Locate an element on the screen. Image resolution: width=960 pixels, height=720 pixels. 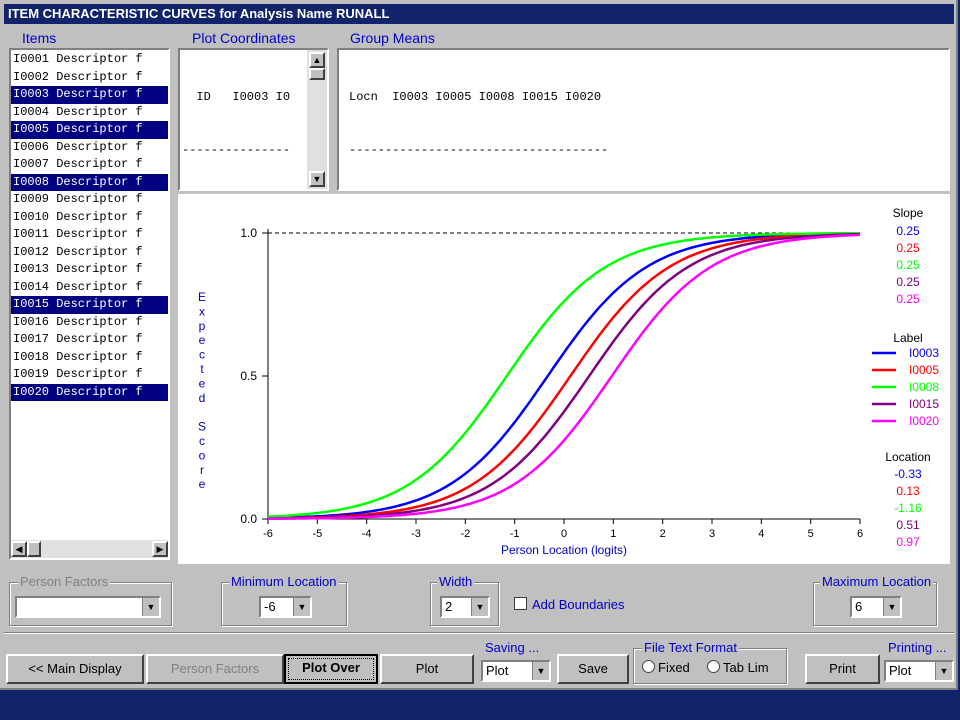
list-item: I0016 Descriptor f is located at coordinates (89, 323).